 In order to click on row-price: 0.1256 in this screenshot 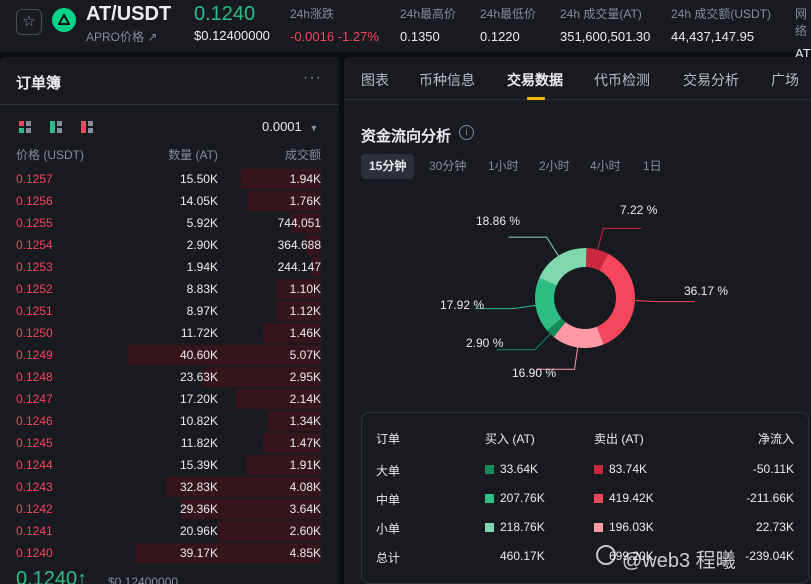, I will do `click(34, 201)`.